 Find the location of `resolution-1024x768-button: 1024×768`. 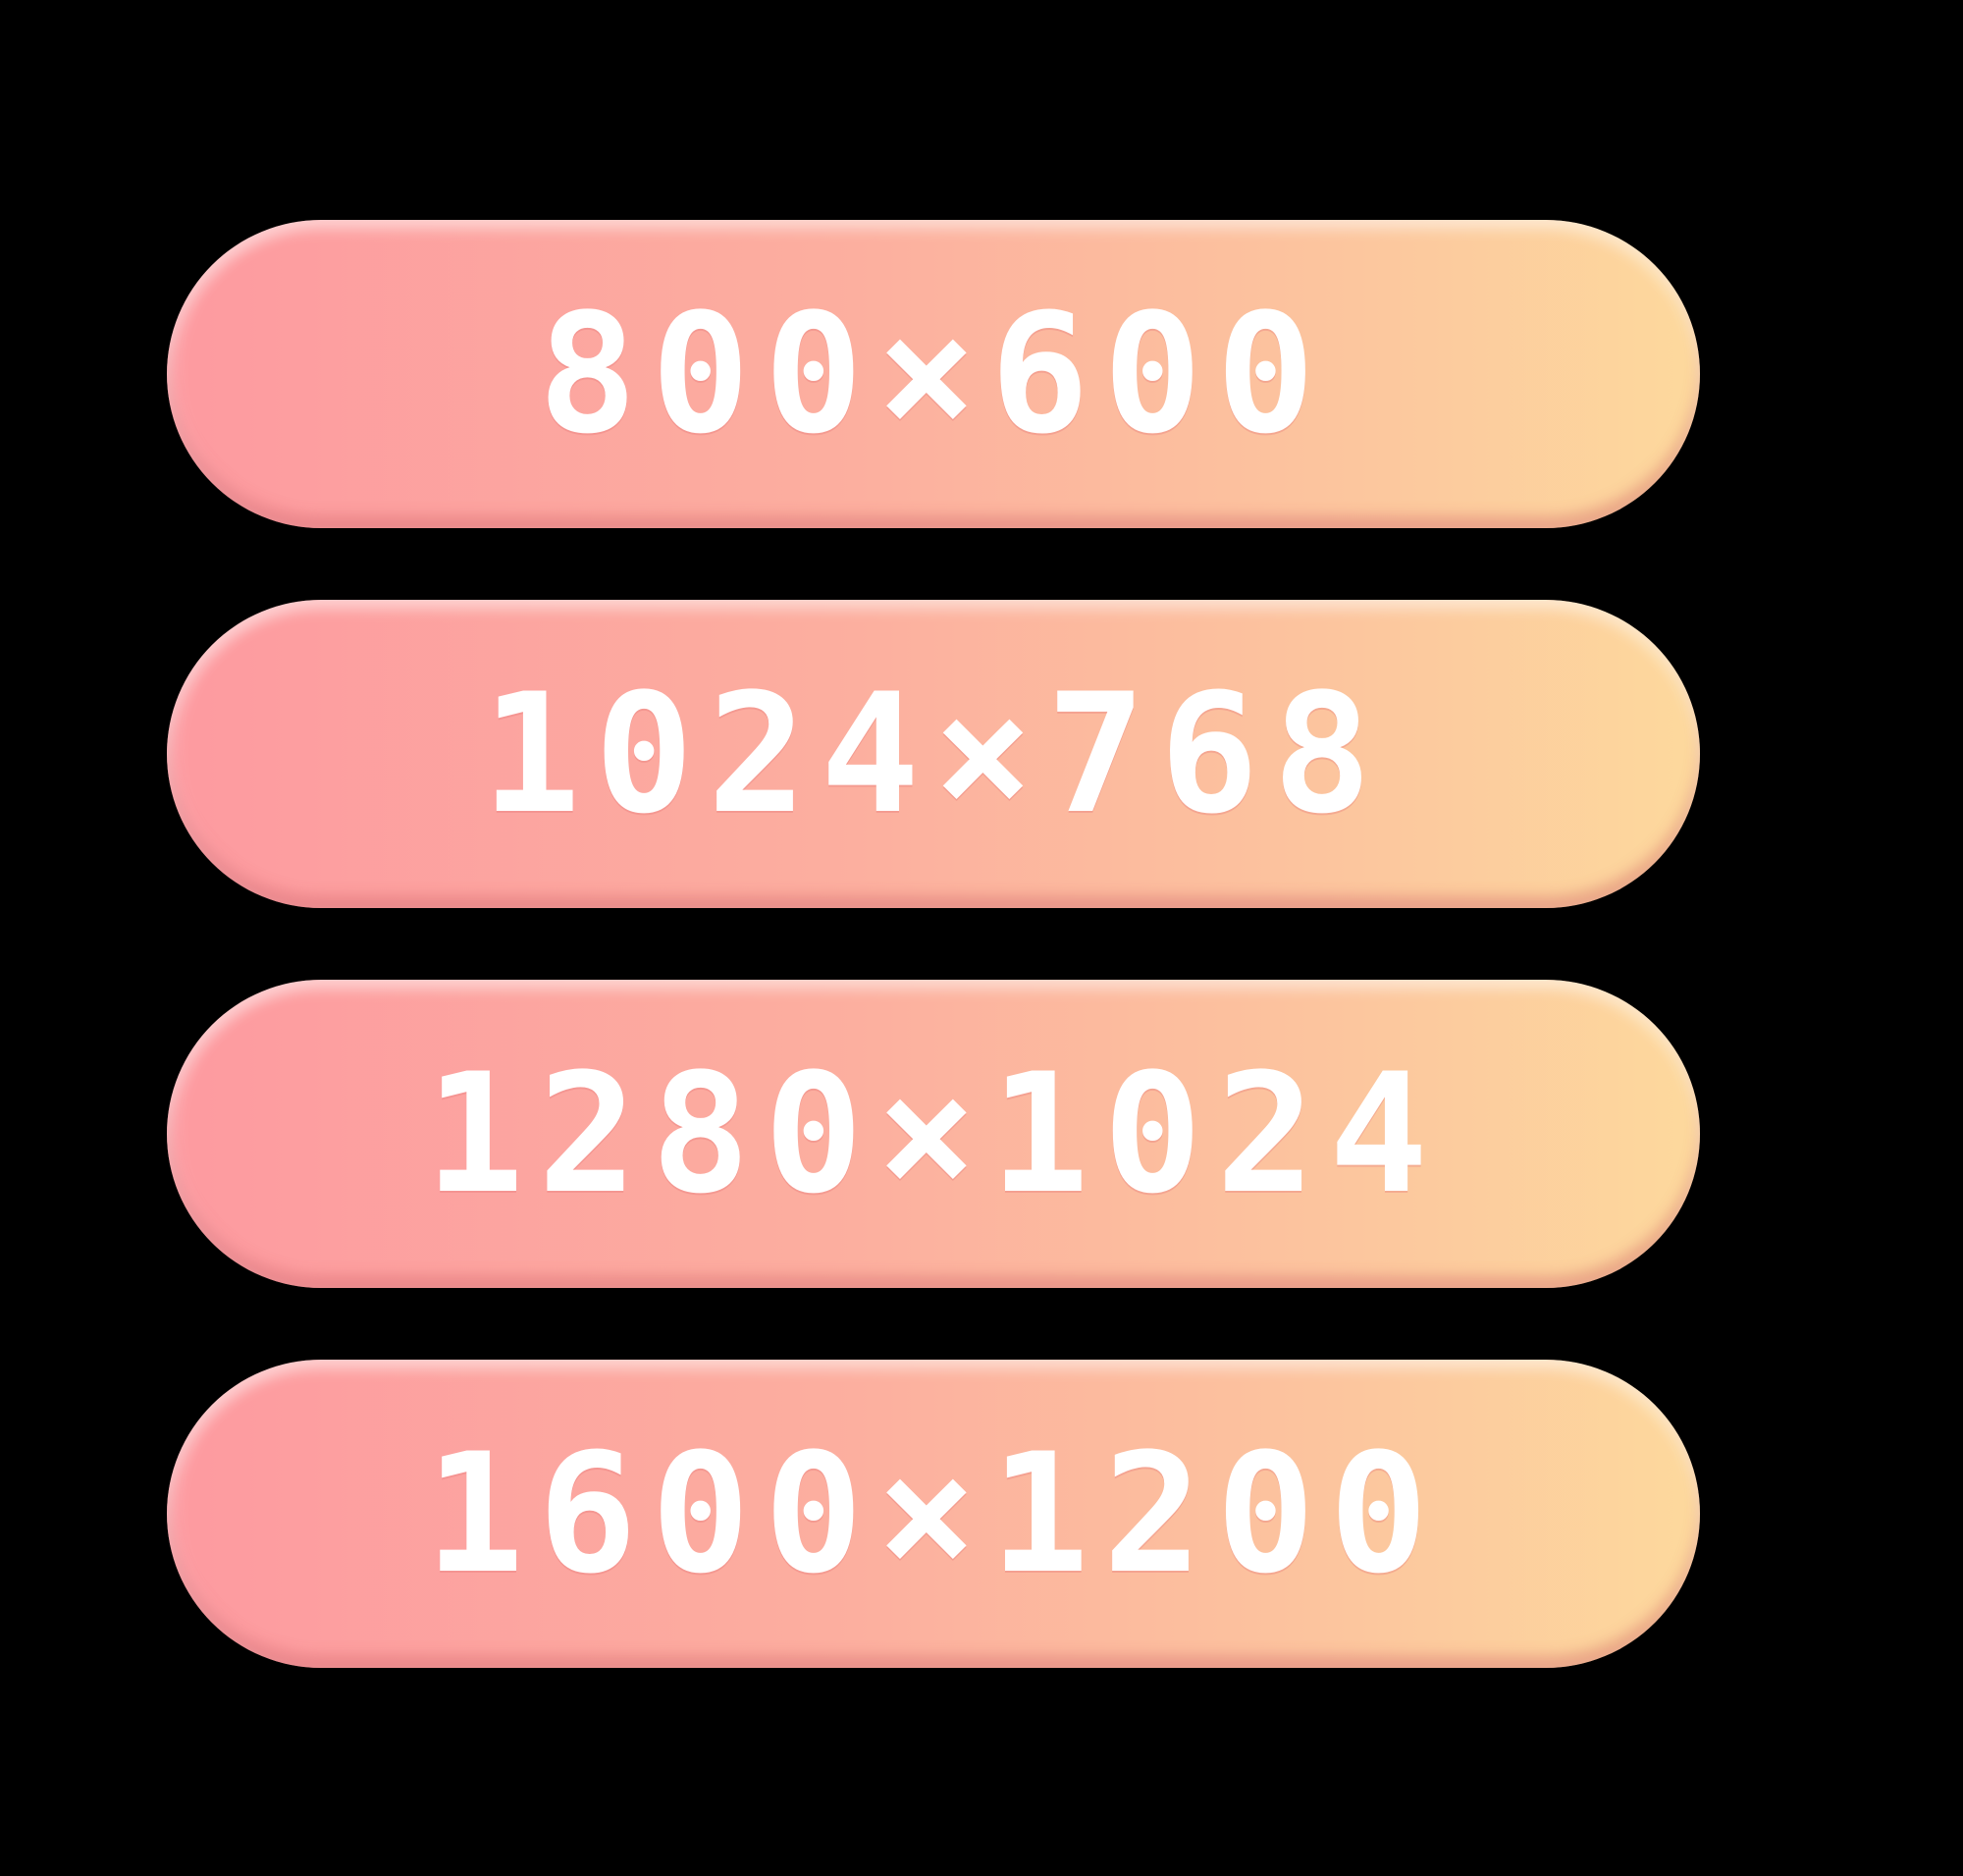

resolution-1024x768-button: 1024×768 is located at coordinates (934, 754).